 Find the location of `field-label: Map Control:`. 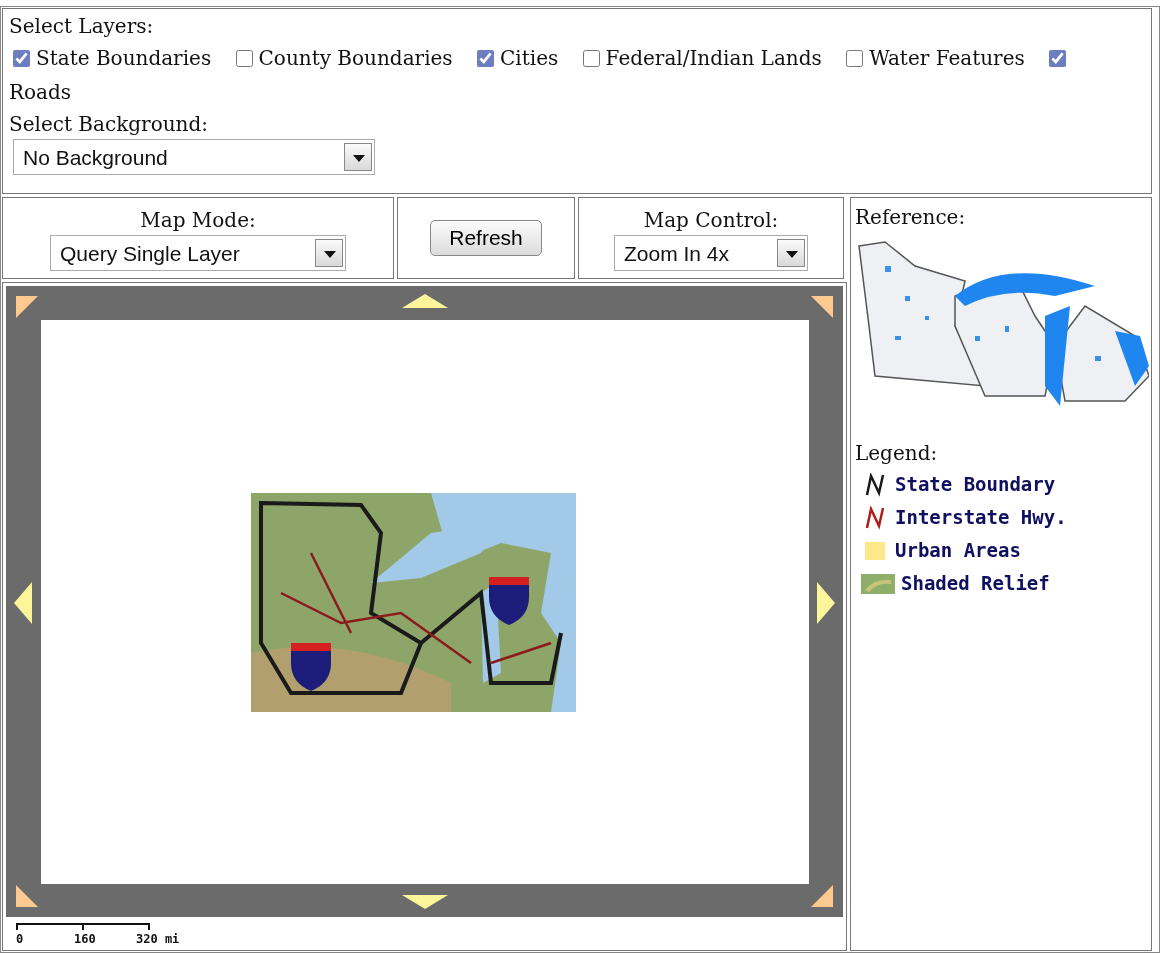

field-label: Map Control: is located at coordinates (711, 220).